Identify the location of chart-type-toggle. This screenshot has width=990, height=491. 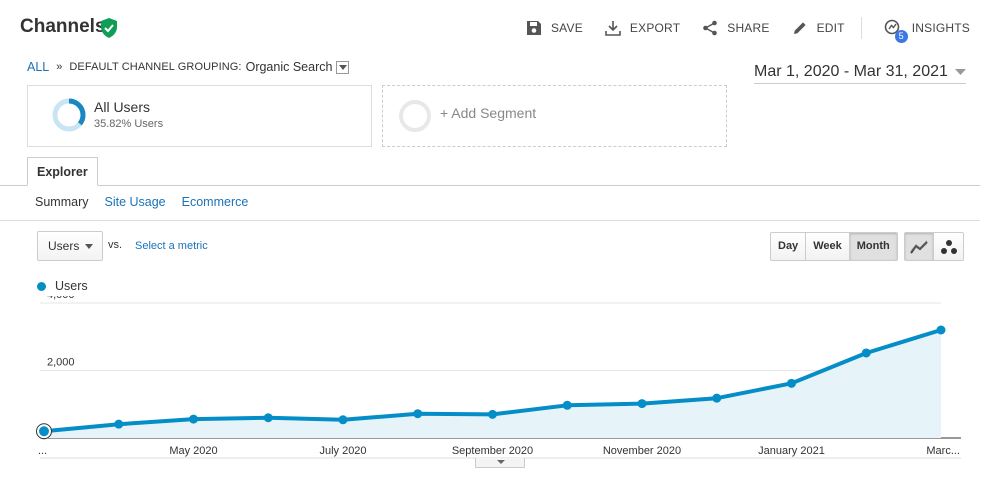
(934, 246).